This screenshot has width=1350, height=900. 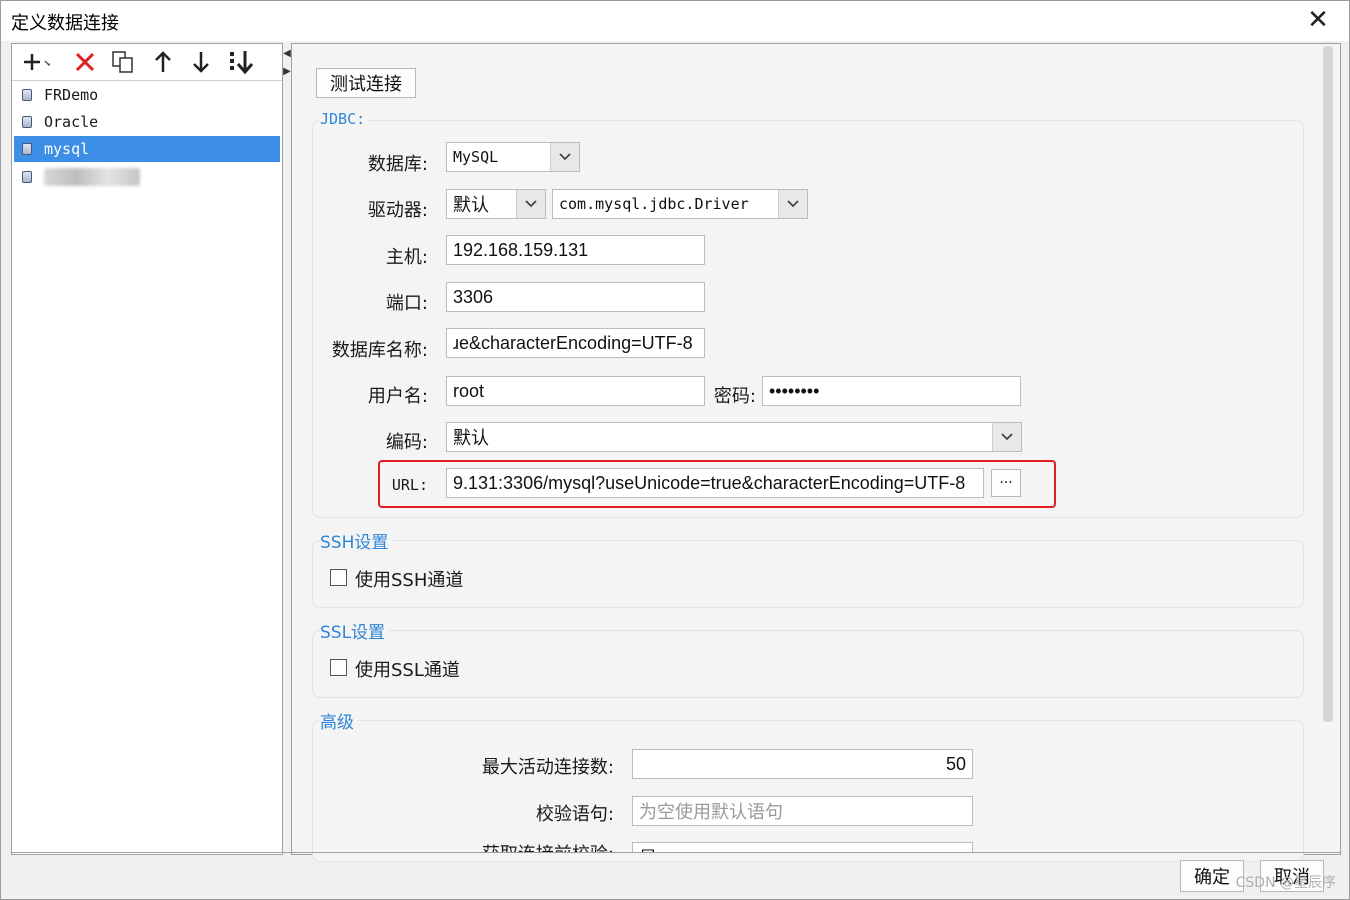 I want to click on content-divider, so click(x=675, y=852).